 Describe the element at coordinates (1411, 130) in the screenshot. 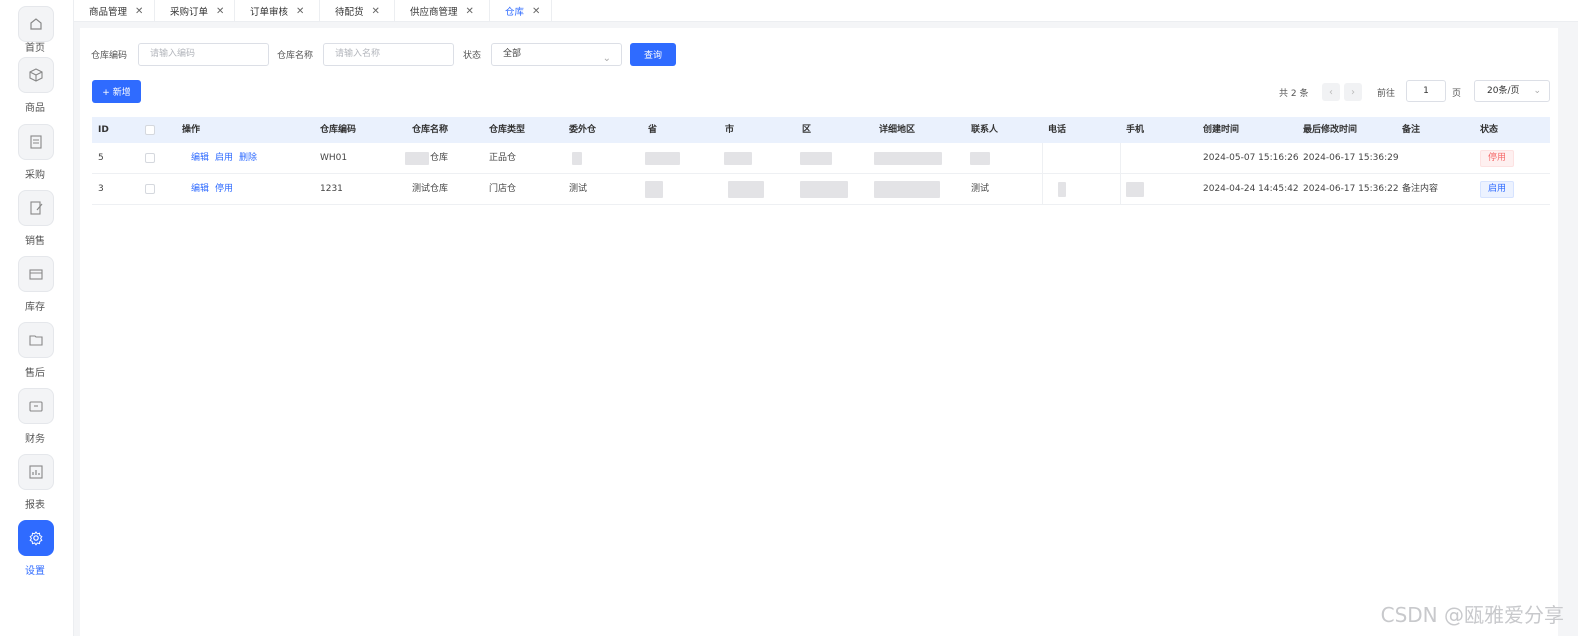

I see `col-remark: 备注` at that location.